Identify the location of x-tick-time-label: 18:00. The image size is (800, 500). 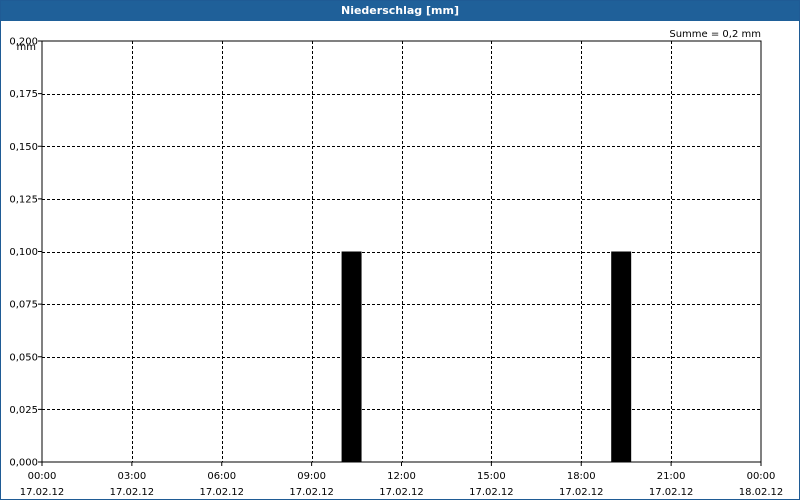
(581, 476).